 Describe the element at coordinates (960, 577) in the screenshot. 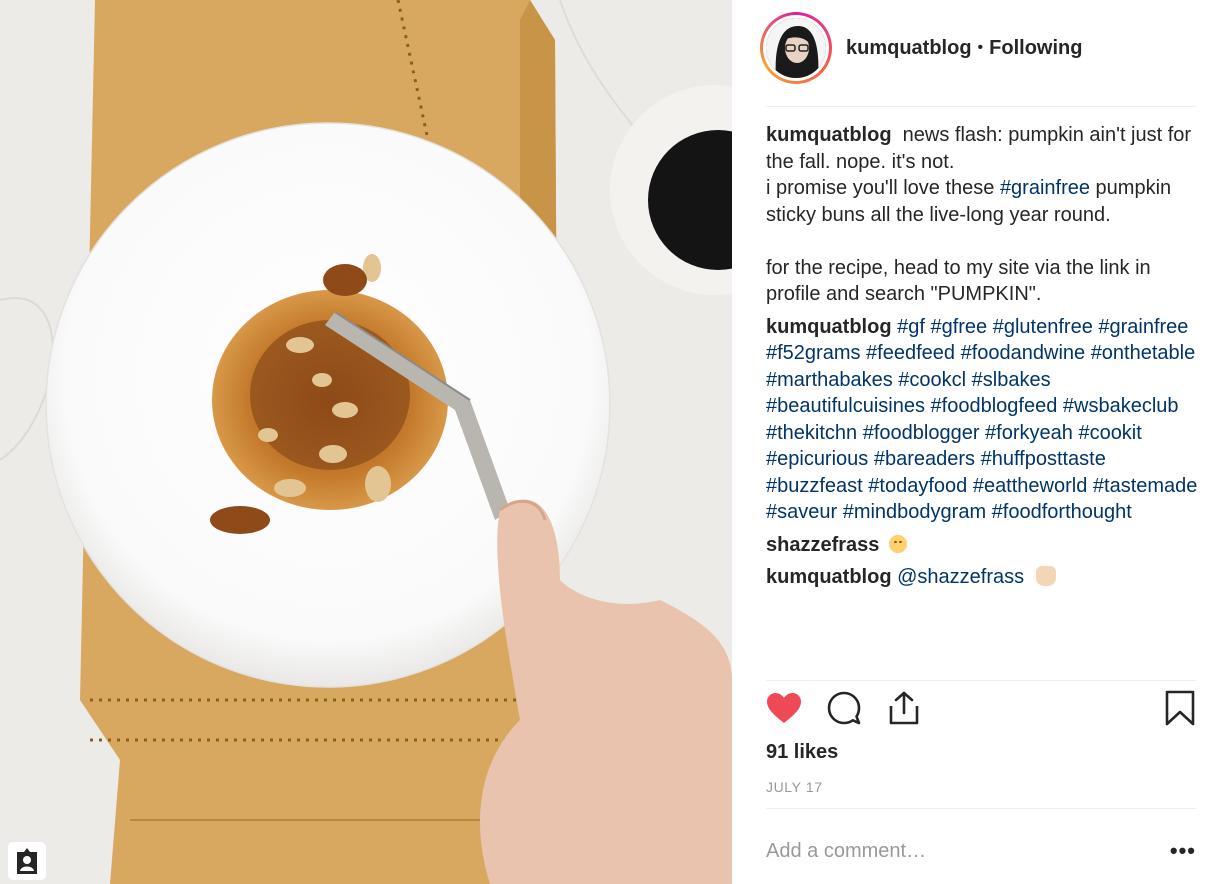

I see `mention-link: @shazzefrass` at that location.